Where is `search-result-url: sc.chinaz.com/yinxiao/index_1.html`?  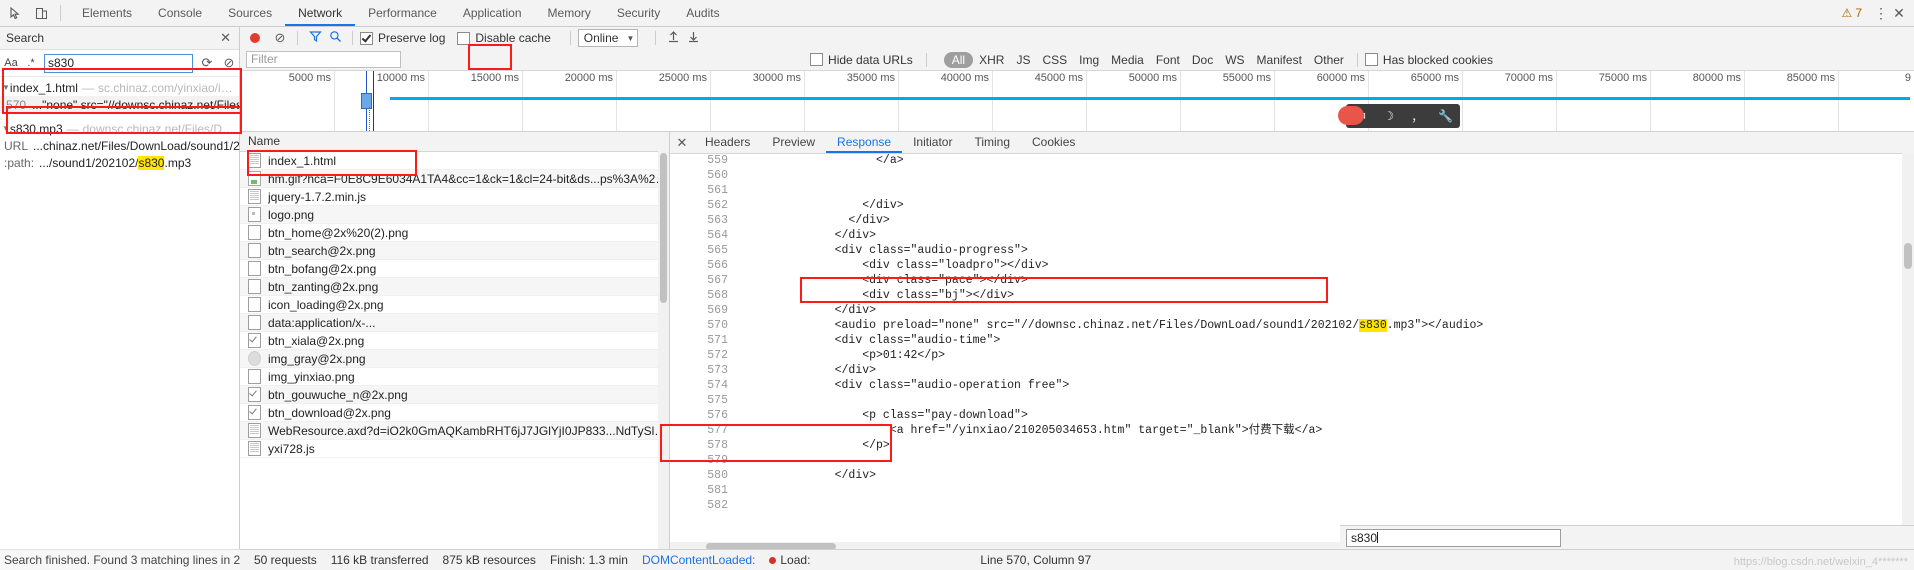
search-result-url: sc.chinaz.com/yinxiao/index_1.html is located at coordinates (168, 87).